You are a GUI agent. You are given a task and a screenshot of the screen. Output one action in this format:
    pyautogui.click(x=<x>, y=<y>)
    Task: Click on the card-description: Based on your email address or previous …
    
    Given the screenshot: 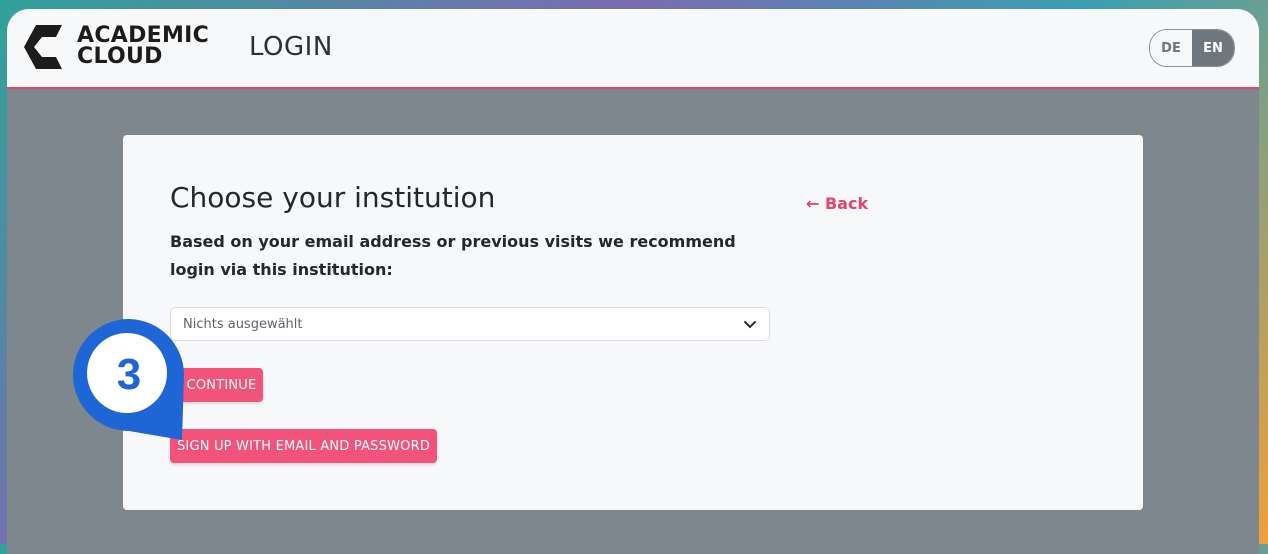 What is the action you would take?
    pyautogui.click(x=453, y=255)
    